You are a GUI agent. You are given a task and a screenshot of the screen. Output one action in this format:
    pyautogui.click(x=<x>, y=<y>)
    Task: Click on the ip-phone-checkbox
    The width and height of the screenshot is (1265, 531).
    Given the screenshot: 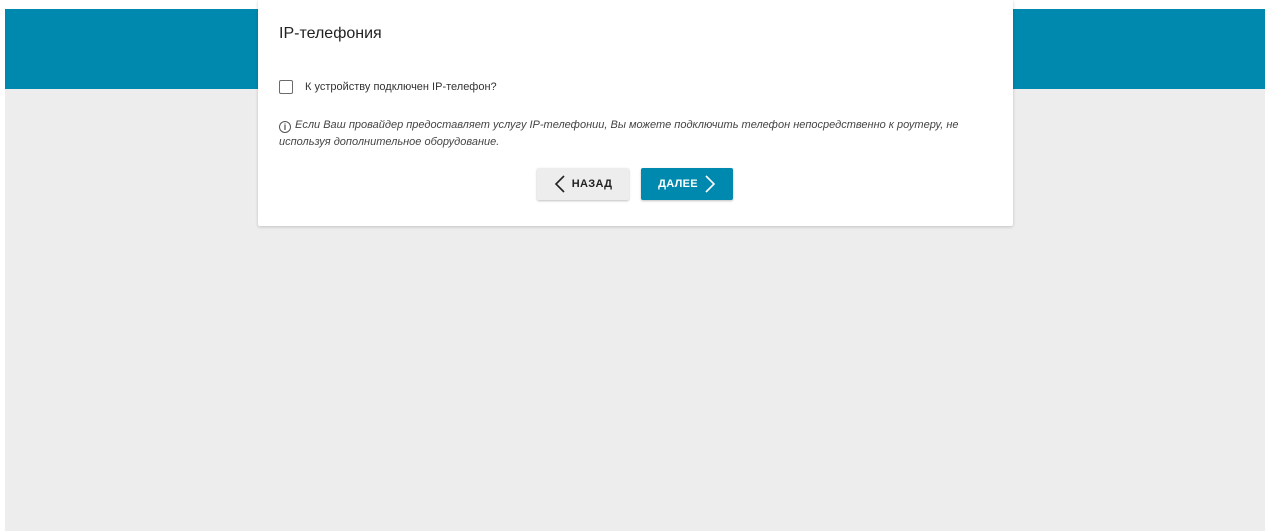 What is the action you would take?
    pyautogui.click(x=286, y=87)
    